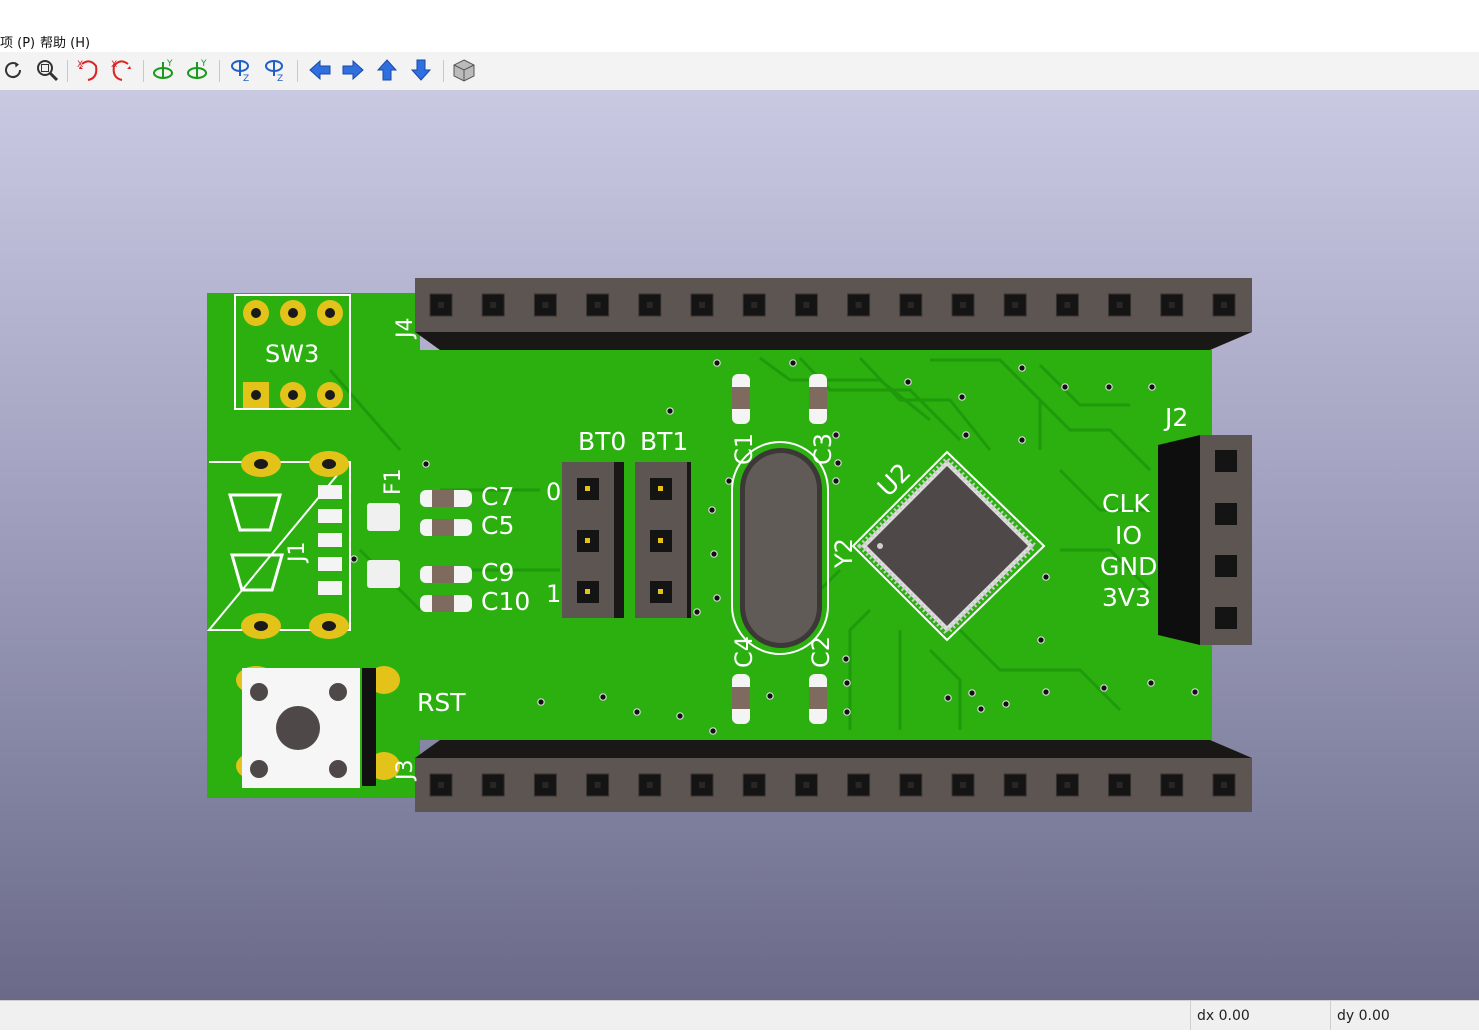 This screenshot has height=1032, width=1479. I want to click on pan-up-button, so click(387, 70).